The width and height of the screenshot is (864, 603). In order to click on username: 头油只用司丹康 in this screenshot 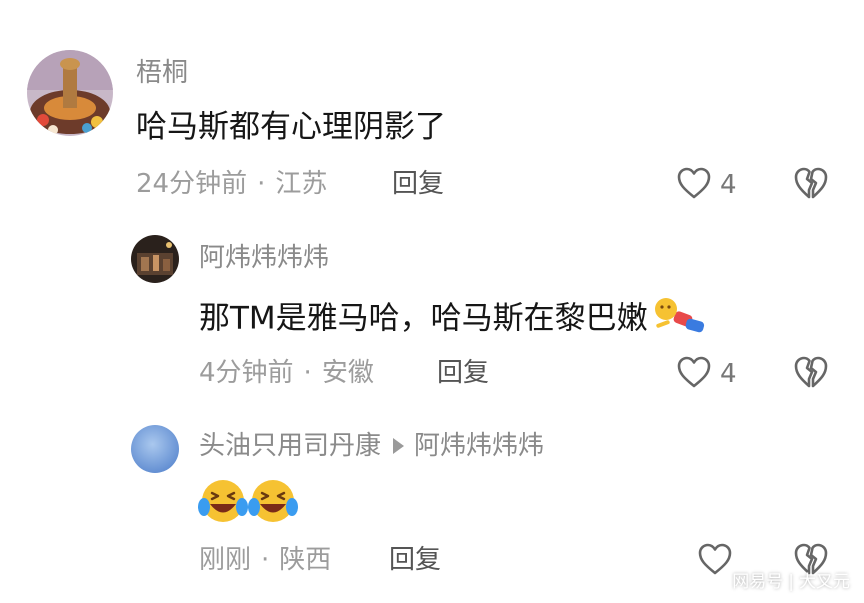, I will do `click(290, 446)`.